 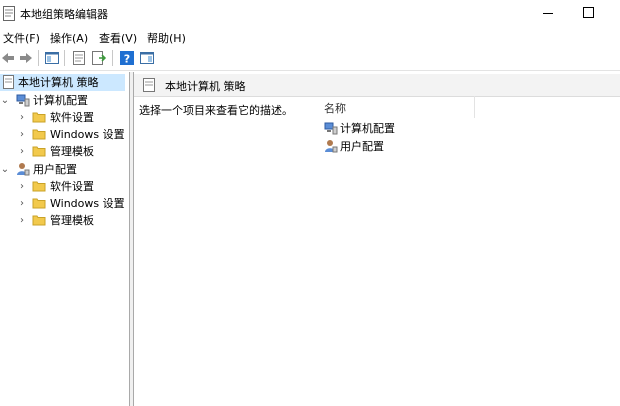 I want to click on menu-action: 操作(A), so click(x=69, y=38).